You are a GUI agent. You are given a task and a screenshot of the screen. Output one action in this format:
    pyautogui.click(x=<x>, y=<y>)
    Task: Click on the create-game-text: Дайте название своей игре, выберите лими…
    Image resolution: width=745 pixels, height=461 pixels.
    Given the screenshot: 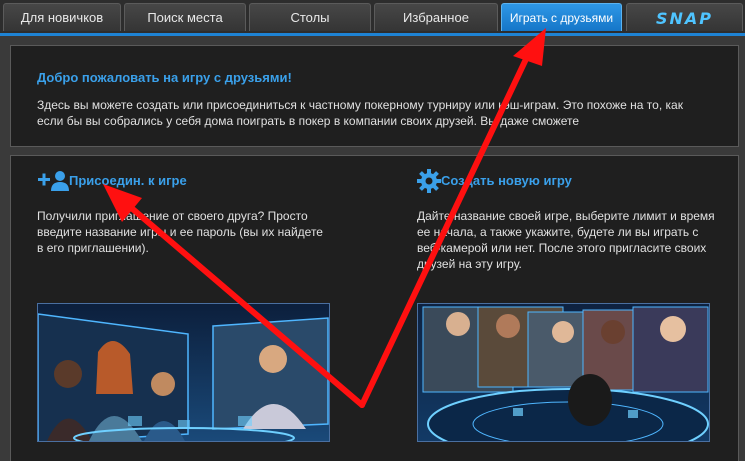 What is the action you would take?
    pyautogui.click(x=566, y=240)
    